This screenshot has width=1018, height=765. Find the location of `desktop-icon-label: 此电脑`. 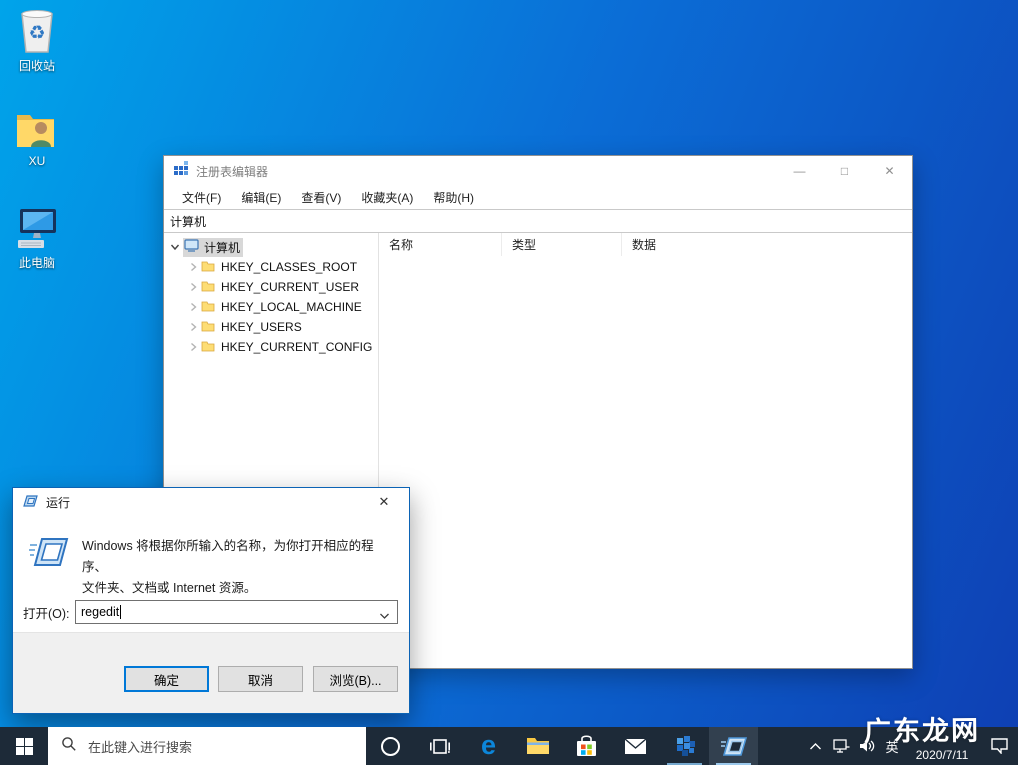

desktop-icon-label: 此电脑 is located at coordinates (36, 263).